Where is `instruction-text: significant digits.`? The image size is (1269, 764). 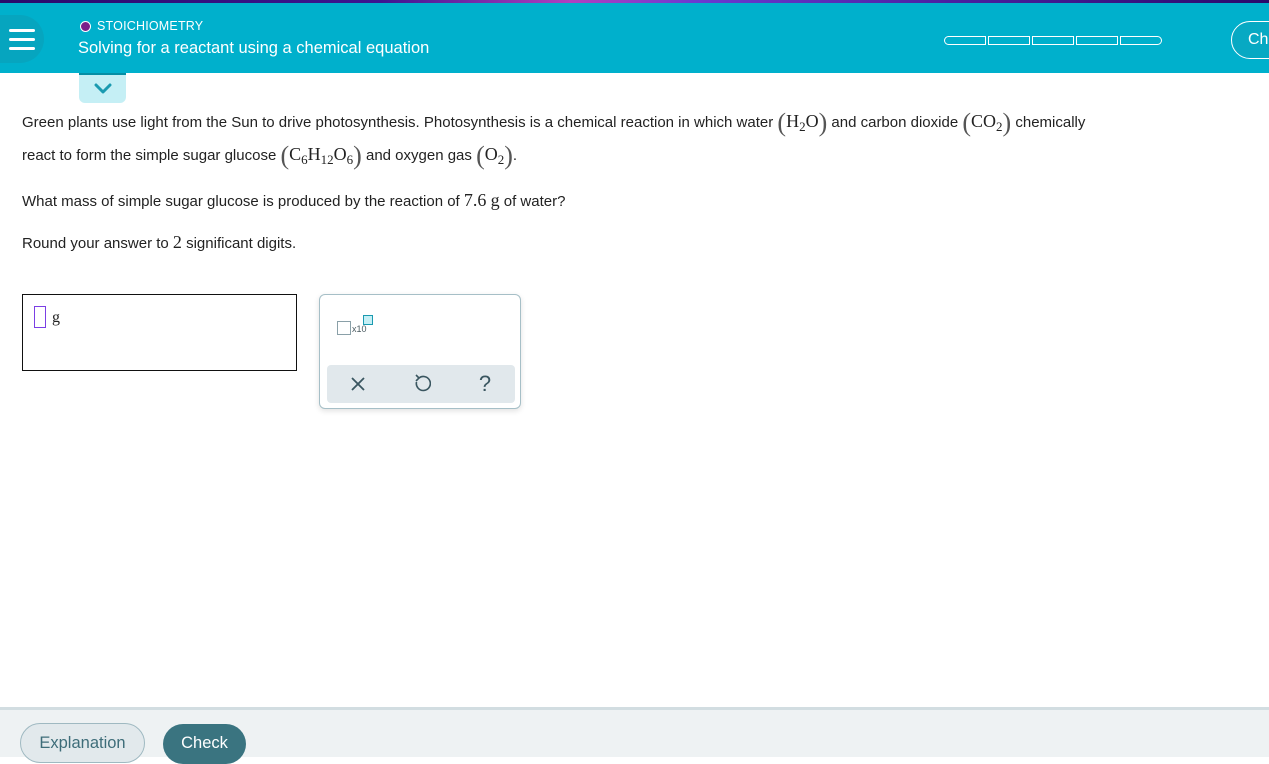 instruction-text: significant digits. is located at coordinates (239, 243).